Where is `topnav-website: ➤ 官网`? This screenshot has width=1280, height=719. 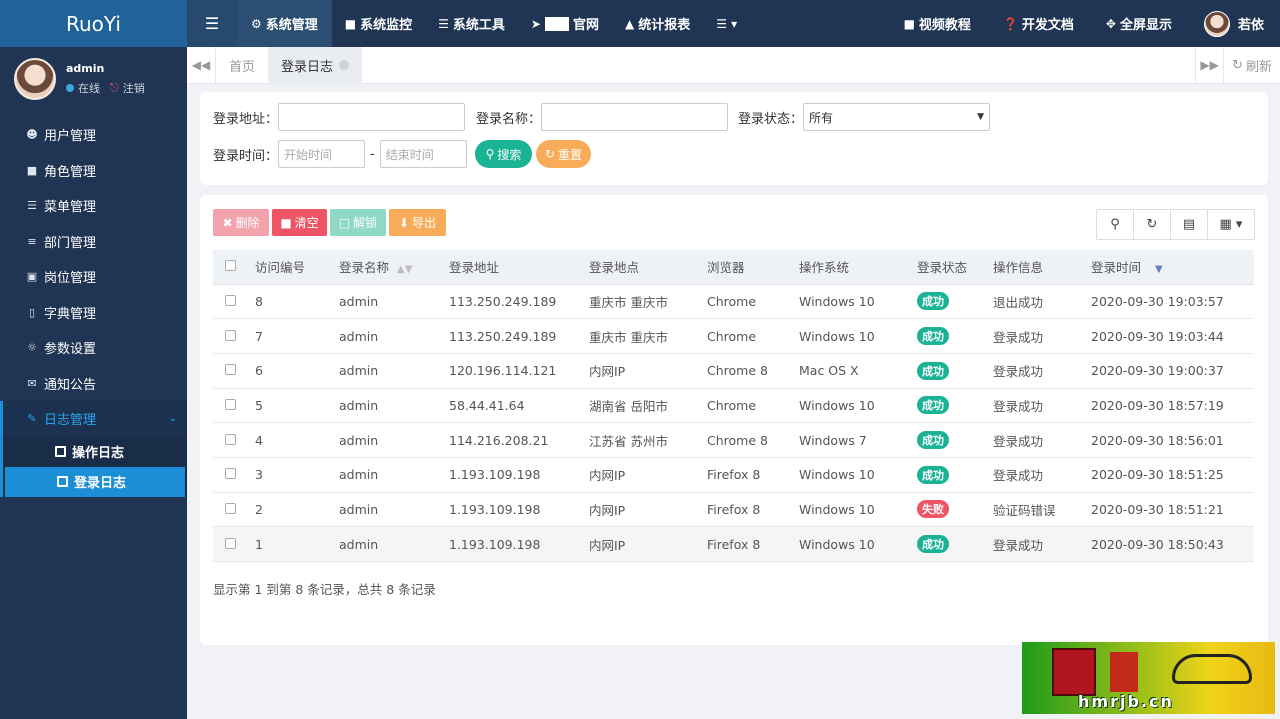 topnav-website: ➤ 官网 is located at coordinates (565, 23).